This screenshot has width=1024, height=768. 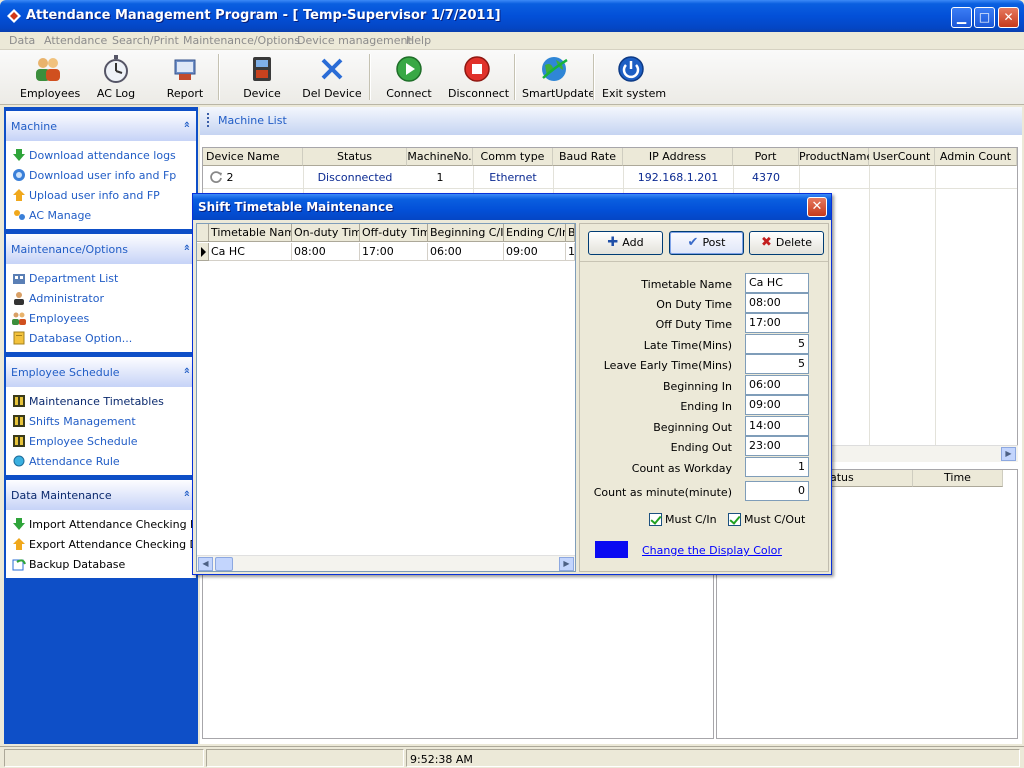 I want to click on close-button: ✕, so click(x=1008, y=17).